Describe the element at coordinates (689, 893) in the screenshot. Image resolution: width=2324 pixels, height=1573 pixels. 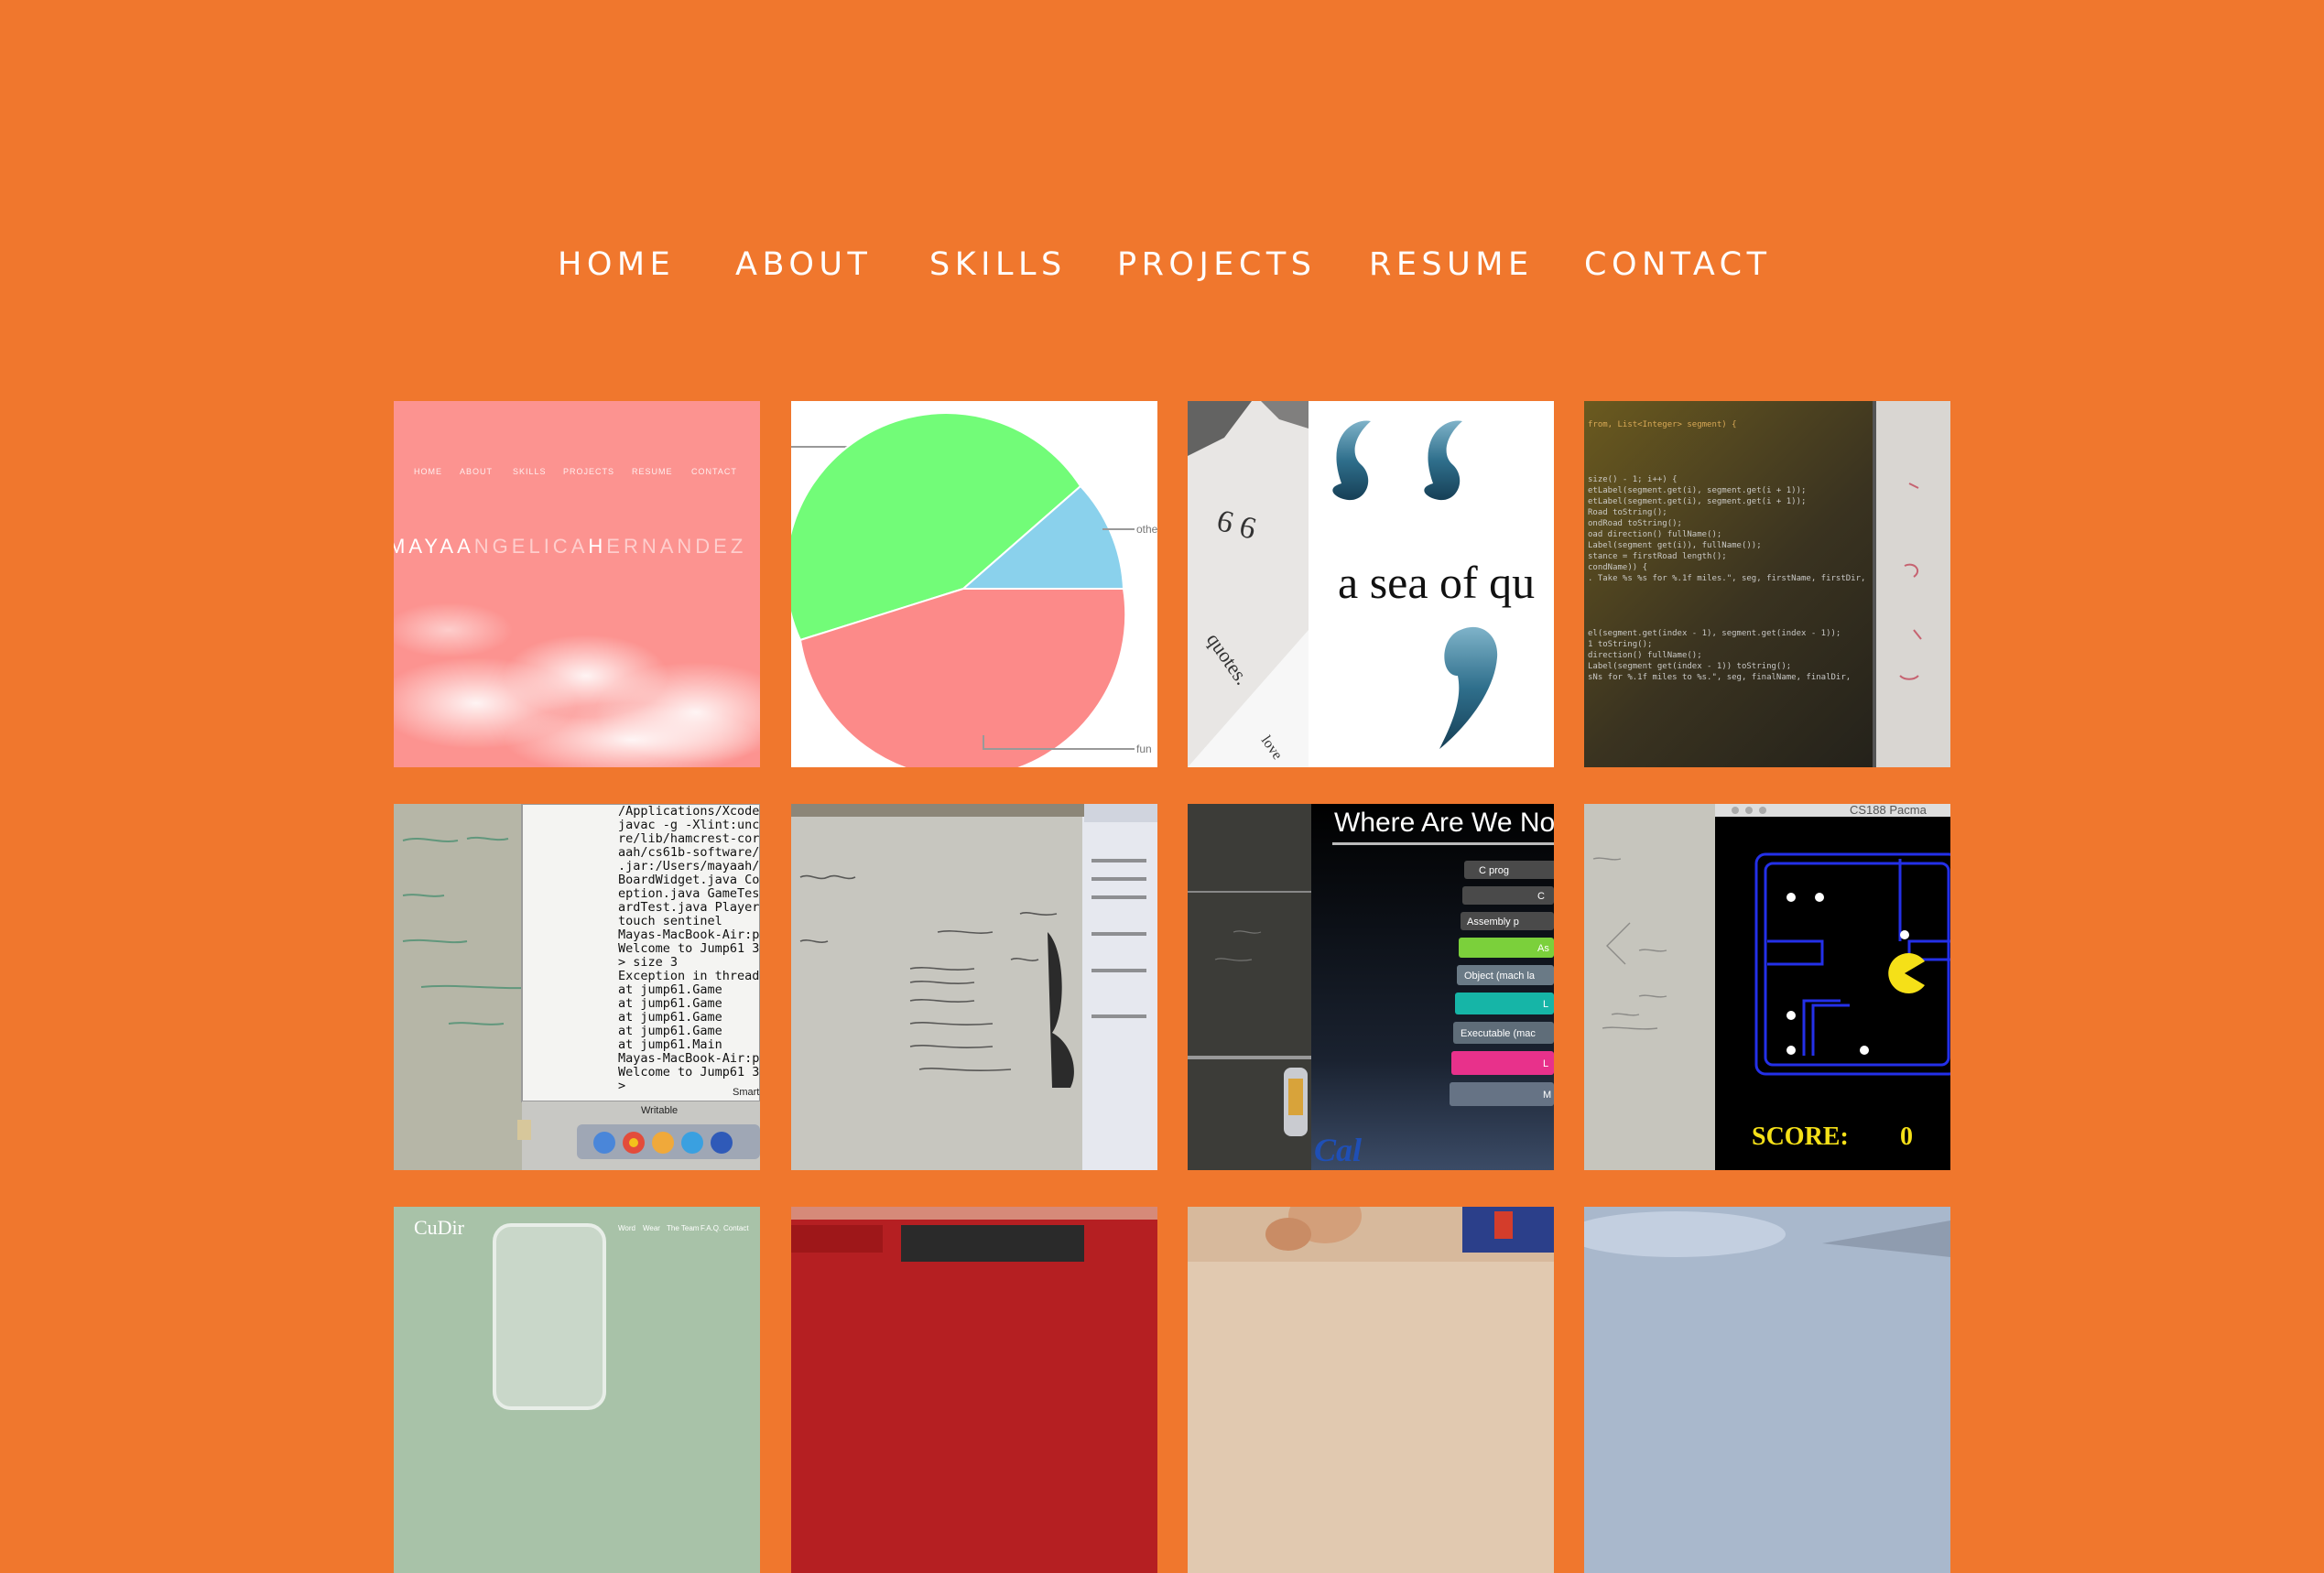
I see `svg-text: eption.java GameTest.j` at that location.